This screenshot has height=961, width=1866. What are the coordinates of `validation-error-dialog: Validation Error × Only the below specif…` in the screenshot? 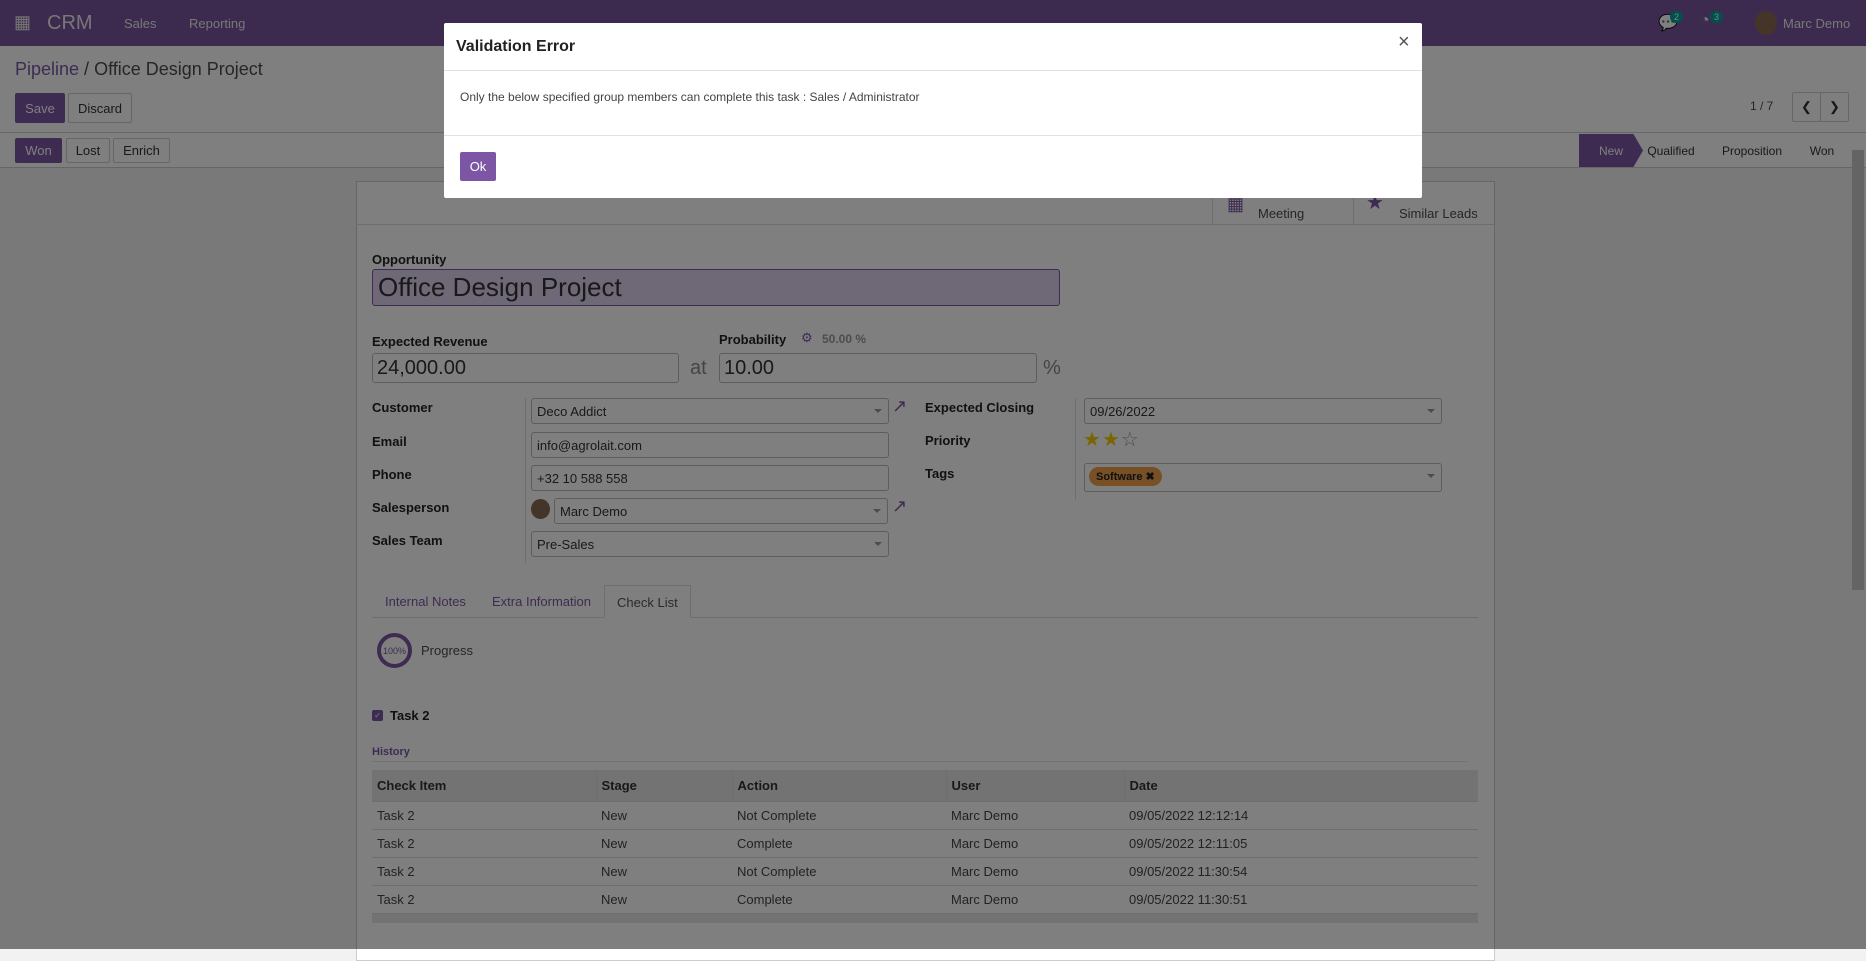 It's located at (933, 110).